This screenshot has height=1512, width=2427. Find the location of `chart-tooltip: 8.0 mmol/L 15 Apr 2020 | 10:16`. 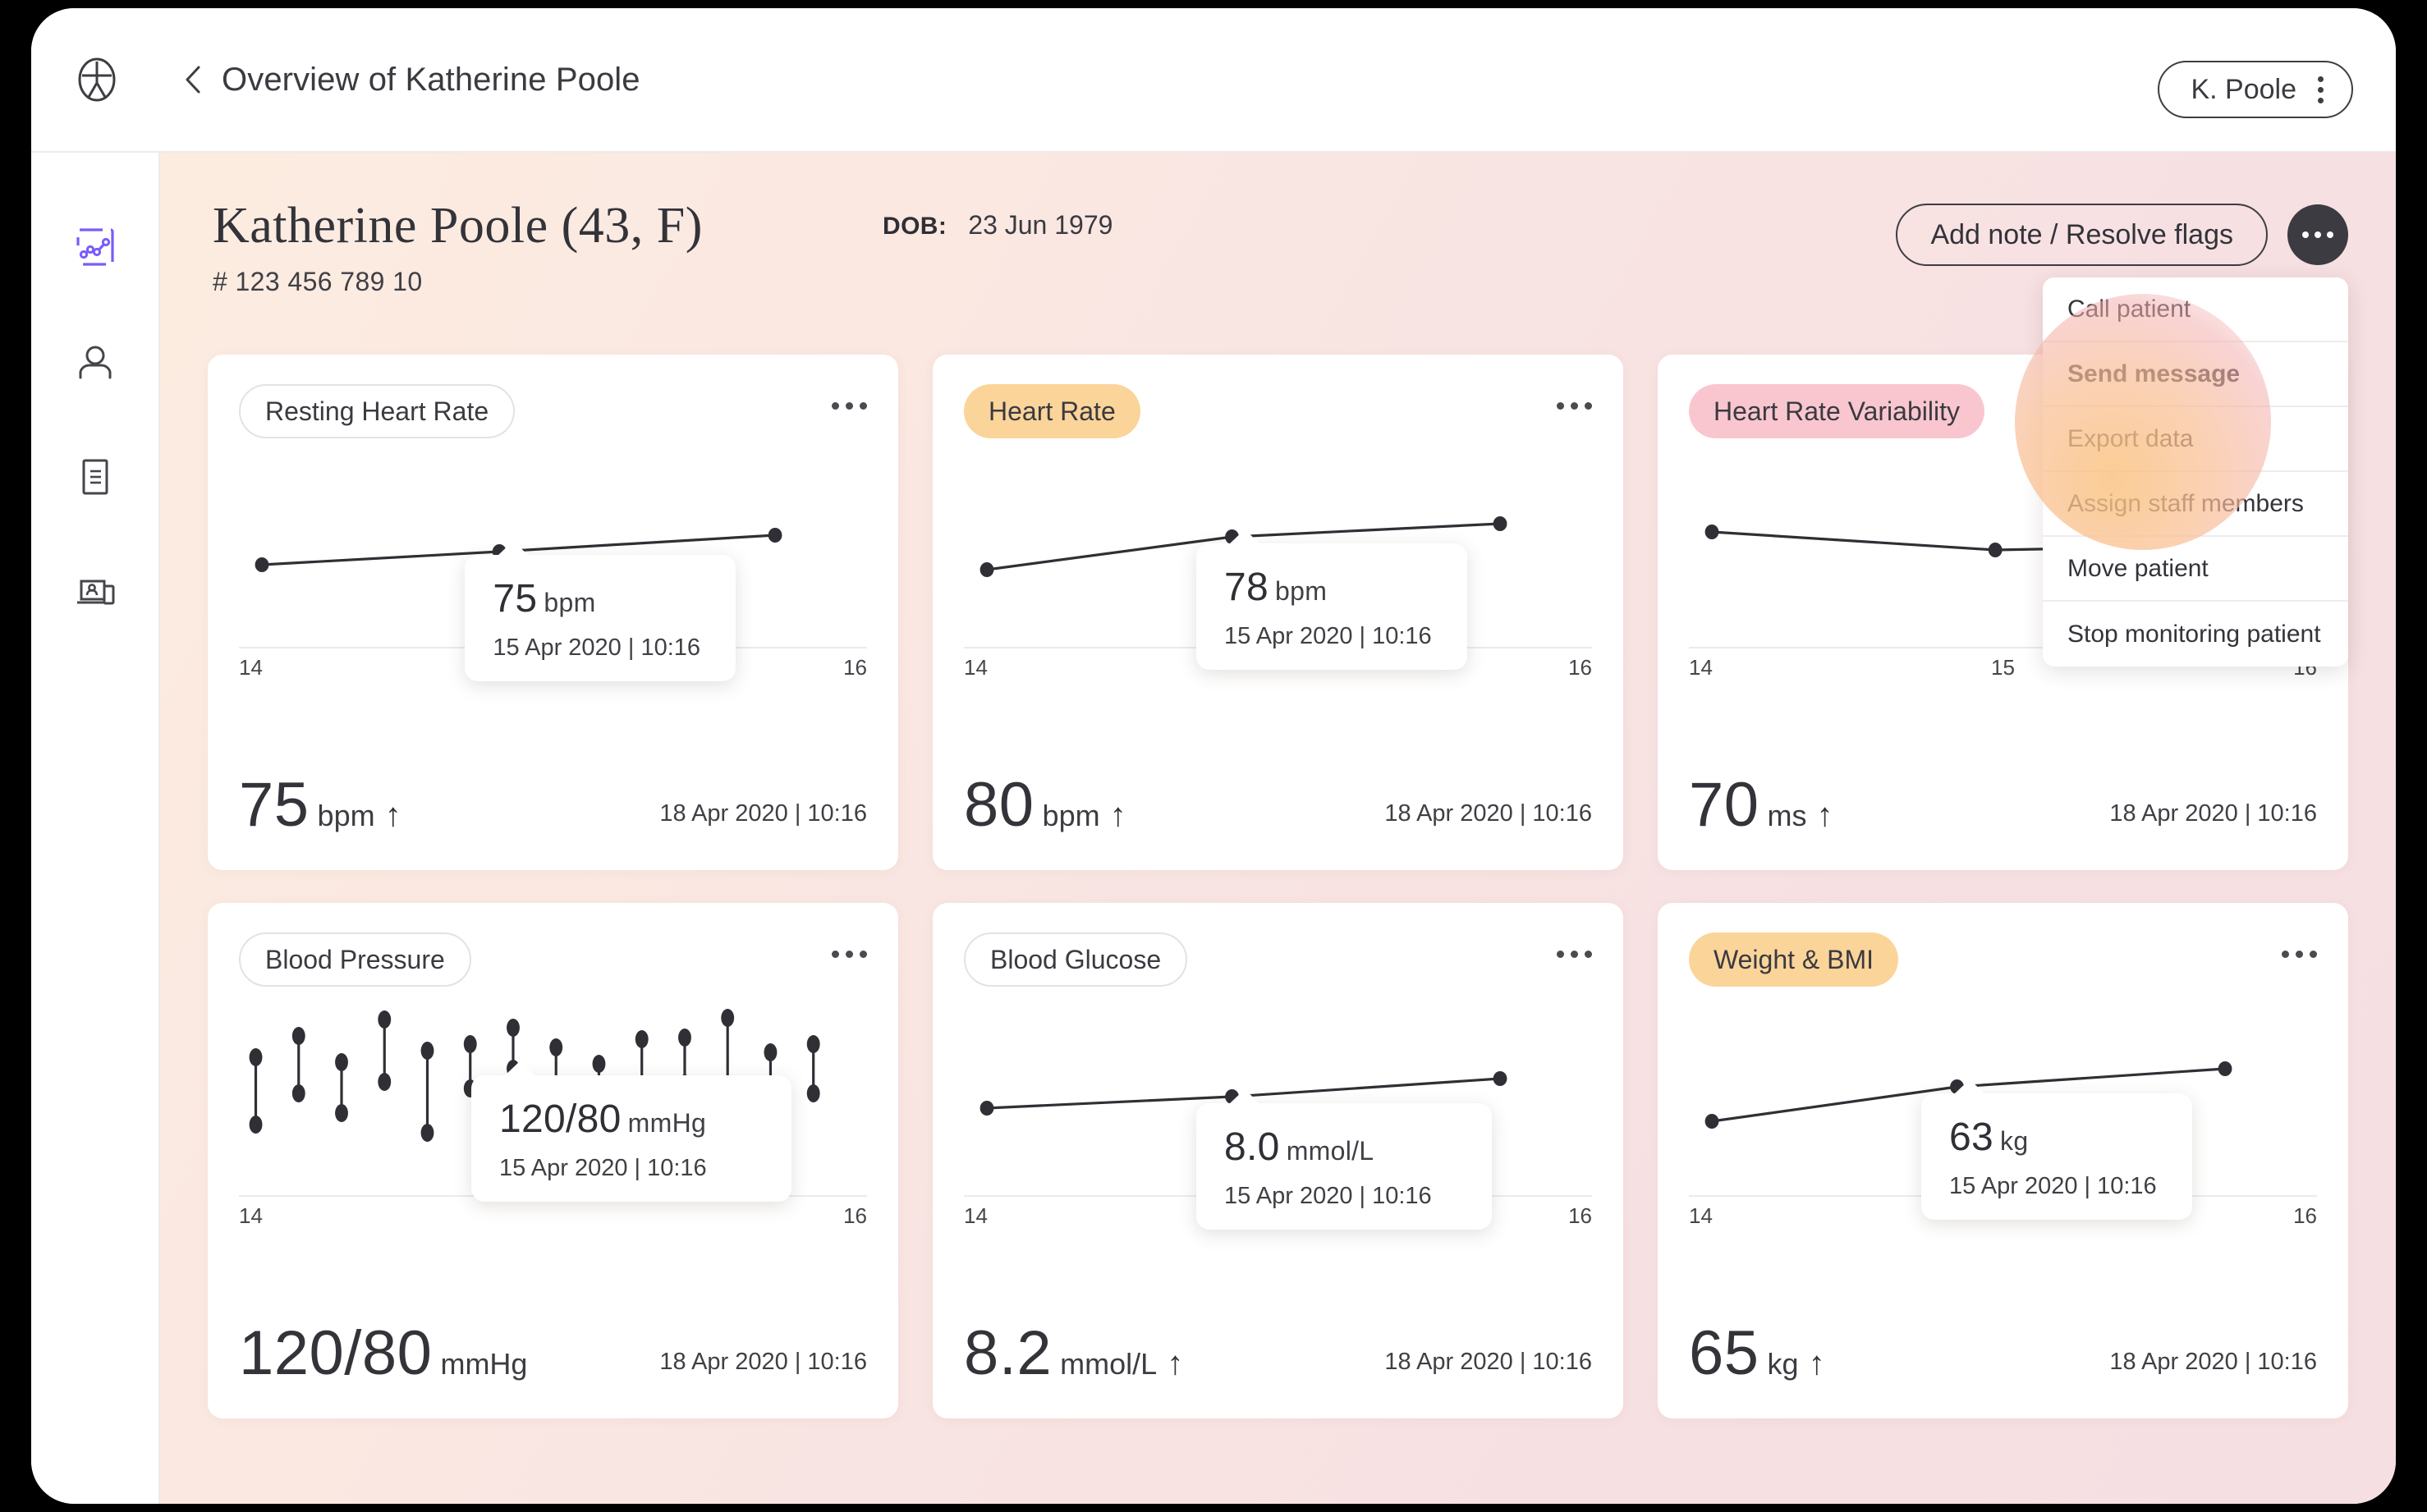

chart-tooltip: 8.0 mmol/L 15 Apr 2020 | 10:16 is located at coordinates (1344, 1159).